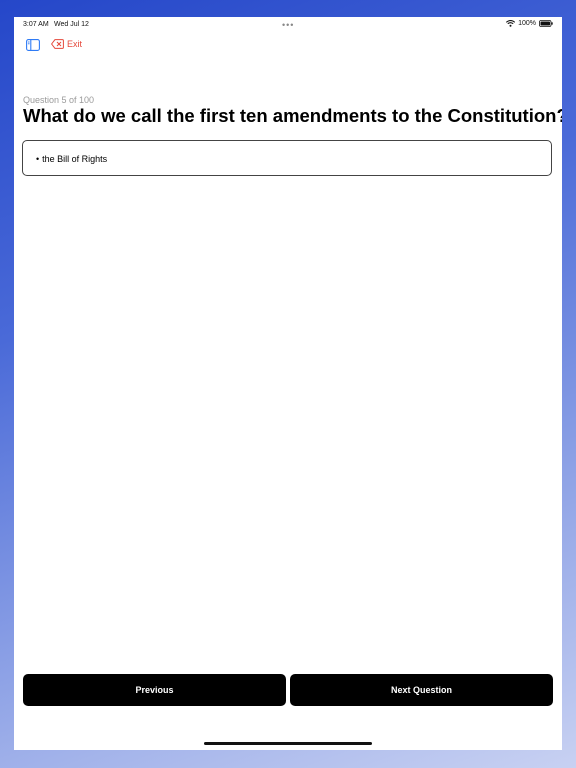  Describe the element at coordinates (546, 23) in the screenshot. I see `battery-icon` at that location.